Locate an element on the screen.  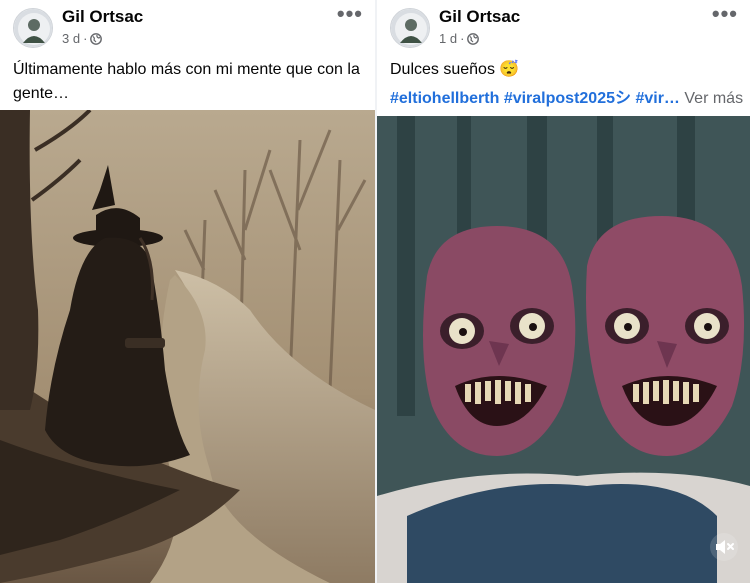
post-caption: Dulces sueños 😴 is located at coordinates (455, 69).